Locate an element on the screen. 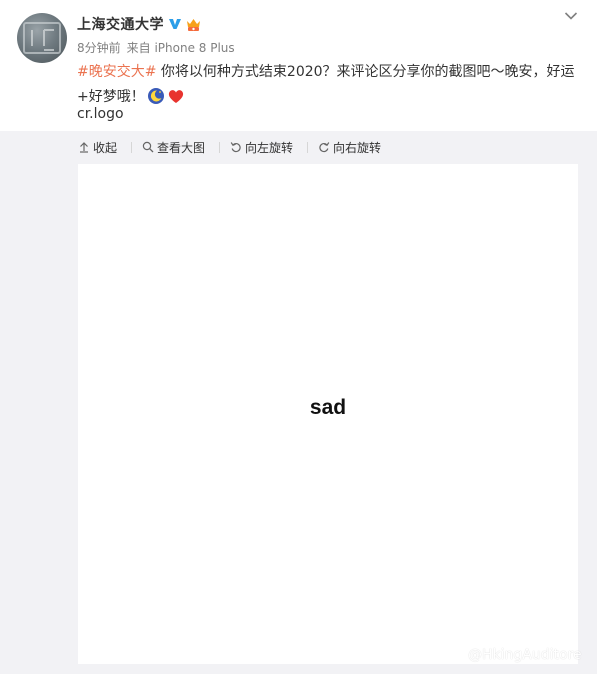 Image resolution: width=597 pixels, height=674 pixels. post-meta: 8分钟前 来自 iPhone 8 Plus is located at coordinates (159, 47).